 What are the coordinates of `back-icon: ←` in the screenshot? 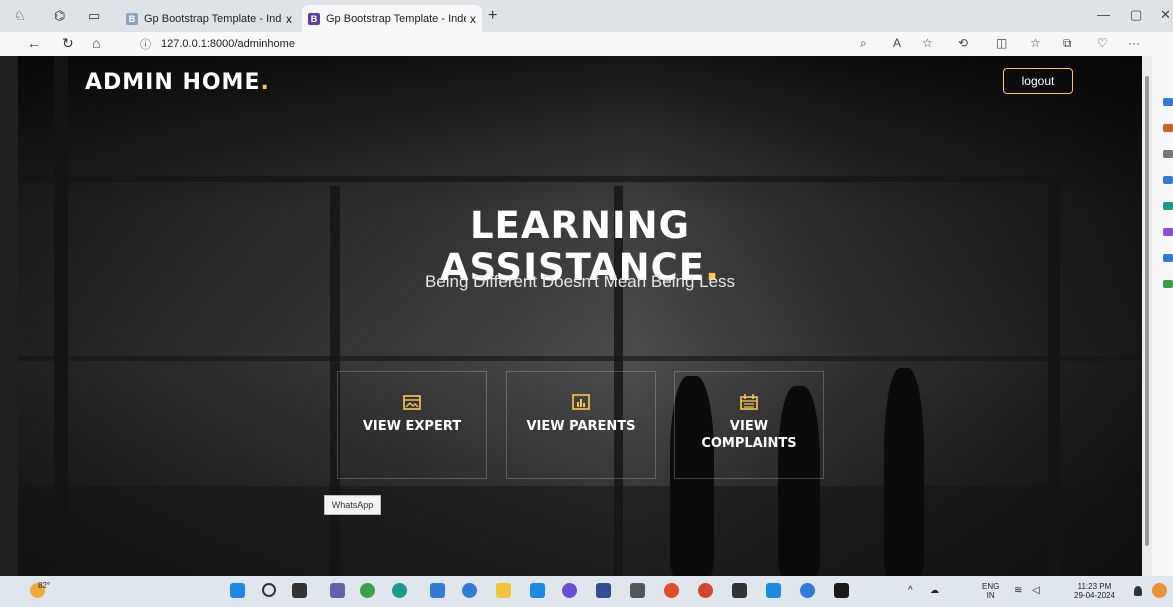 It's located at (34, 43).